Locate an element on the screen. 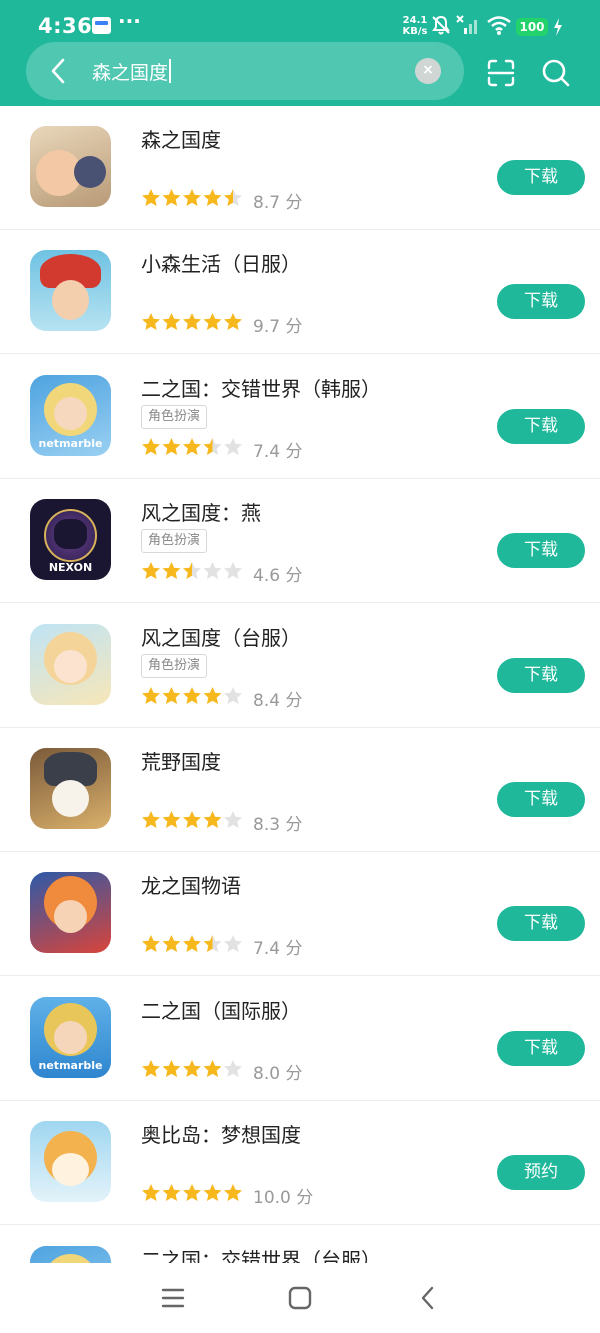 This screenshot has width=600, height=1333. search-input is located at coordinates (247, 71).